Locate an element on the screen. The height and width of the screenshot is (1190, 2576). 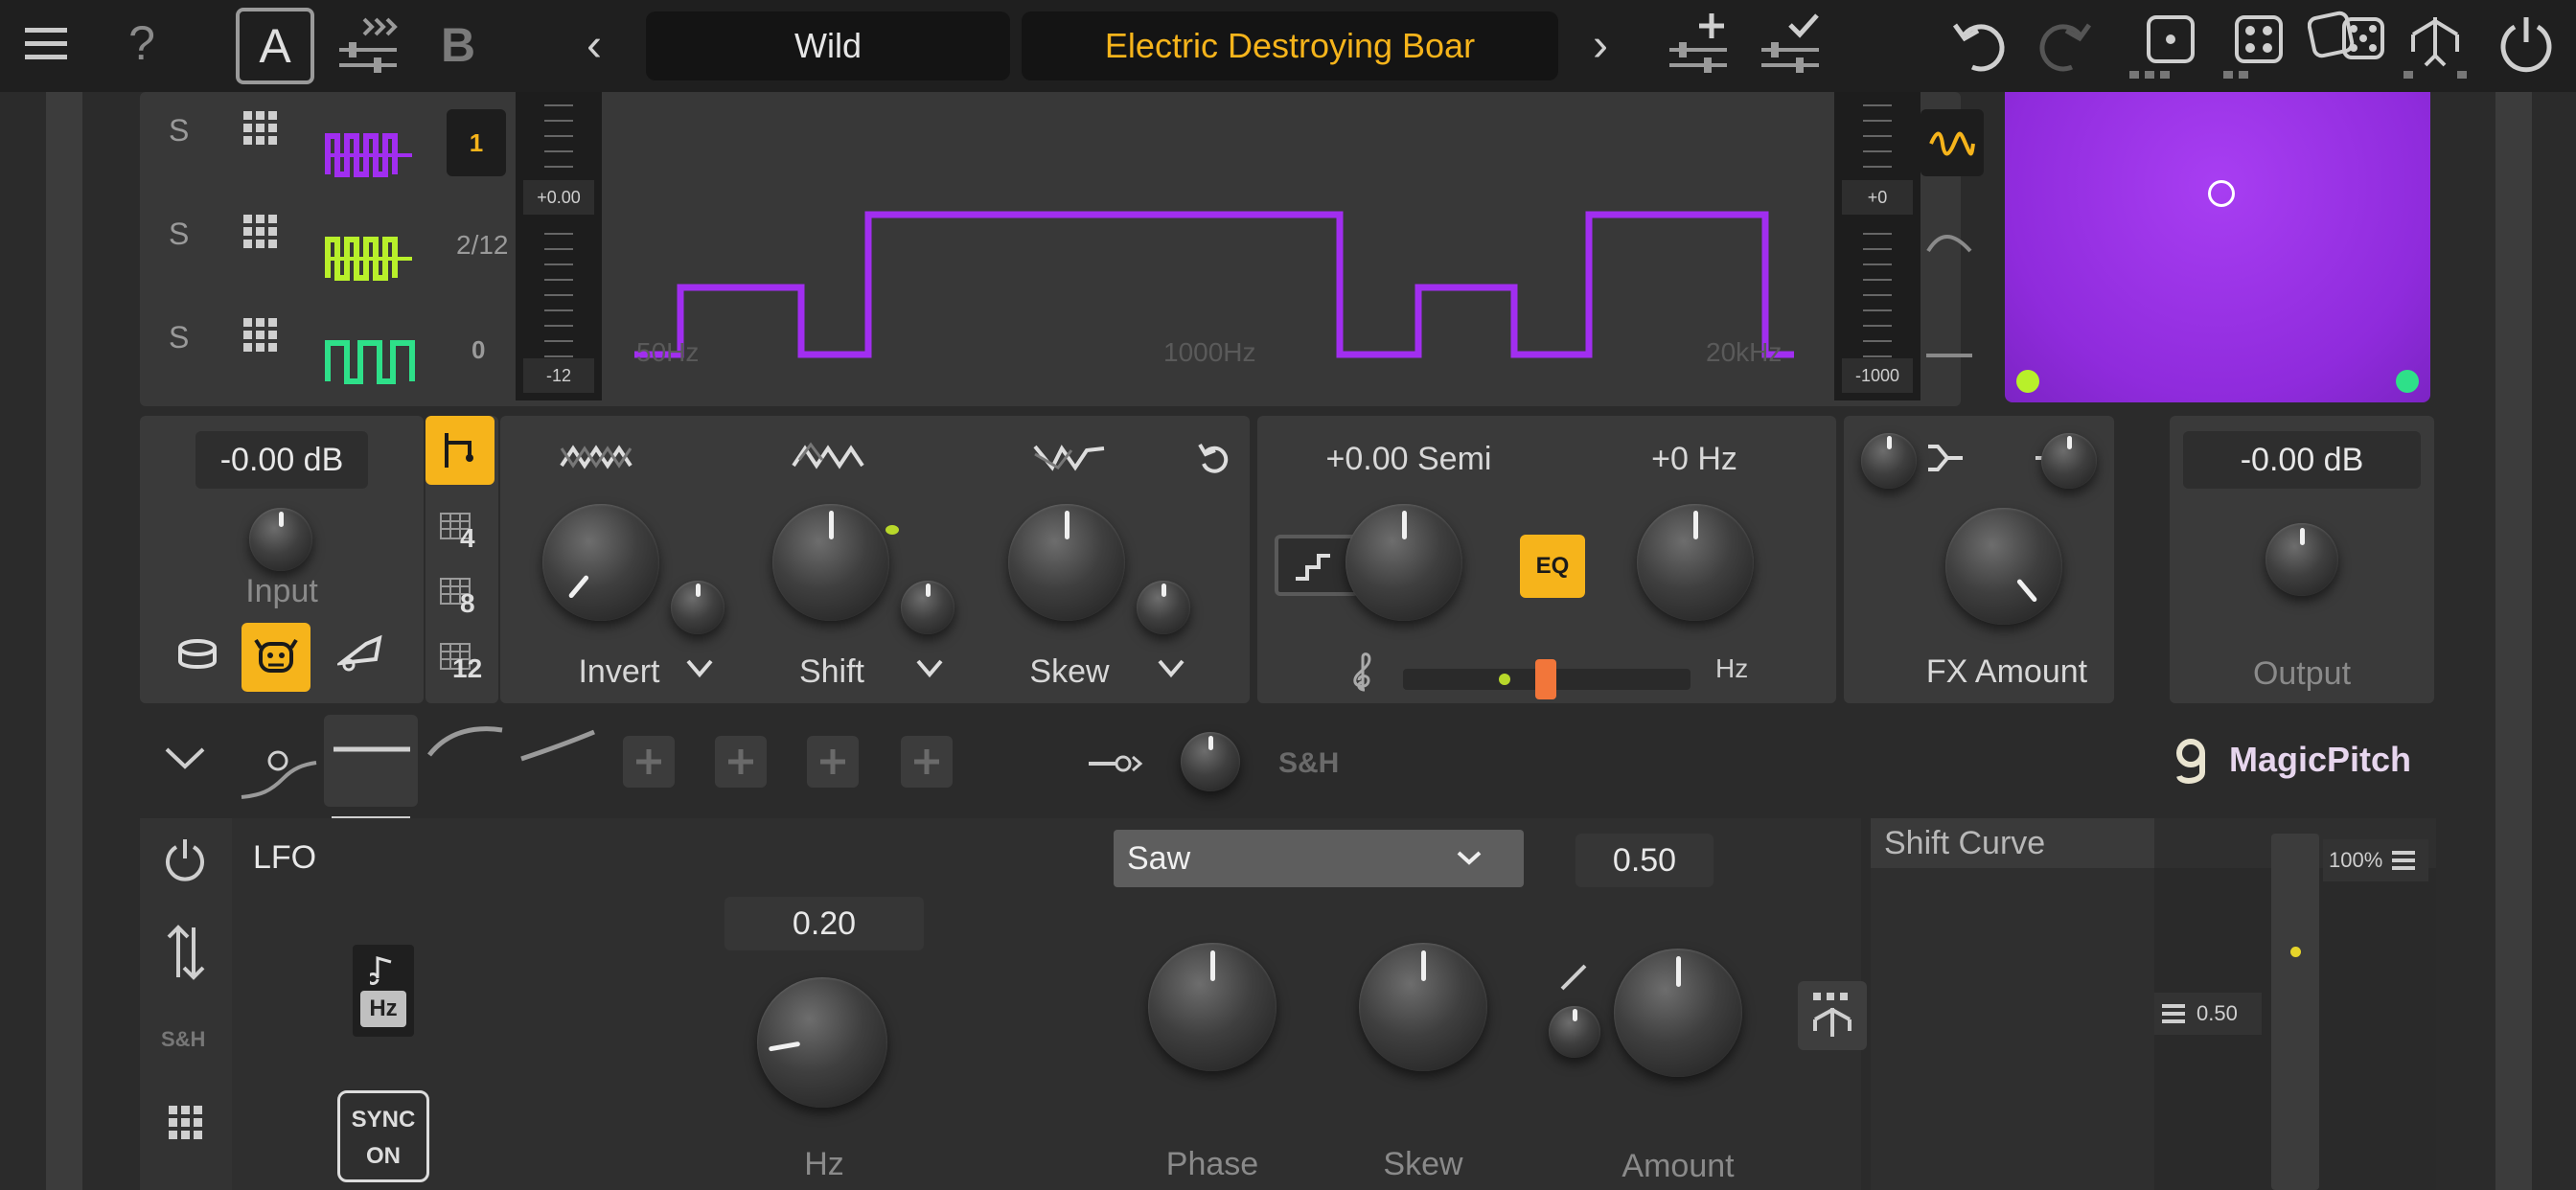
lfo-phase-knob is located at coordinates (1212, 1007).